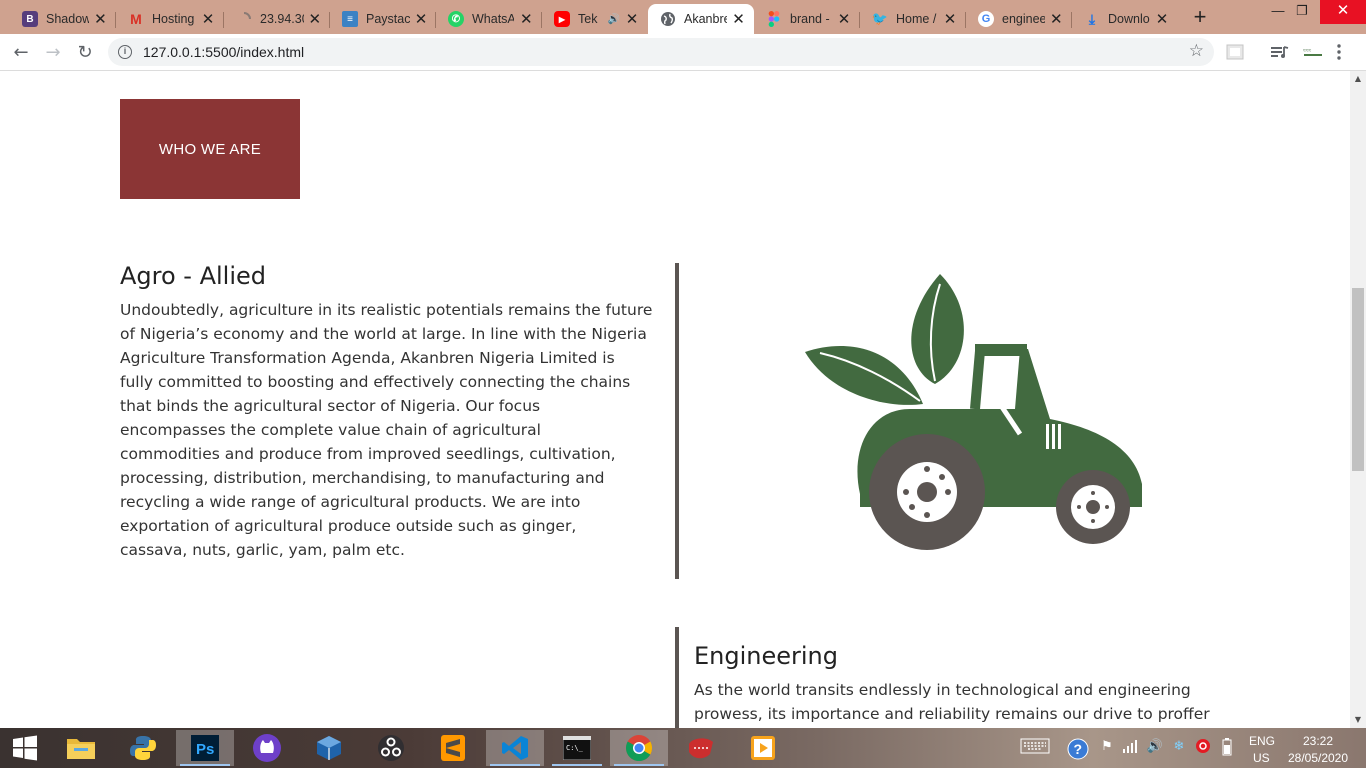 The image size is (1366, 774). What do you see at coordinates (170, 19) in the screenshot?
I see `browser-tab: M Hosting ✕` at bounding box center [170, 19].